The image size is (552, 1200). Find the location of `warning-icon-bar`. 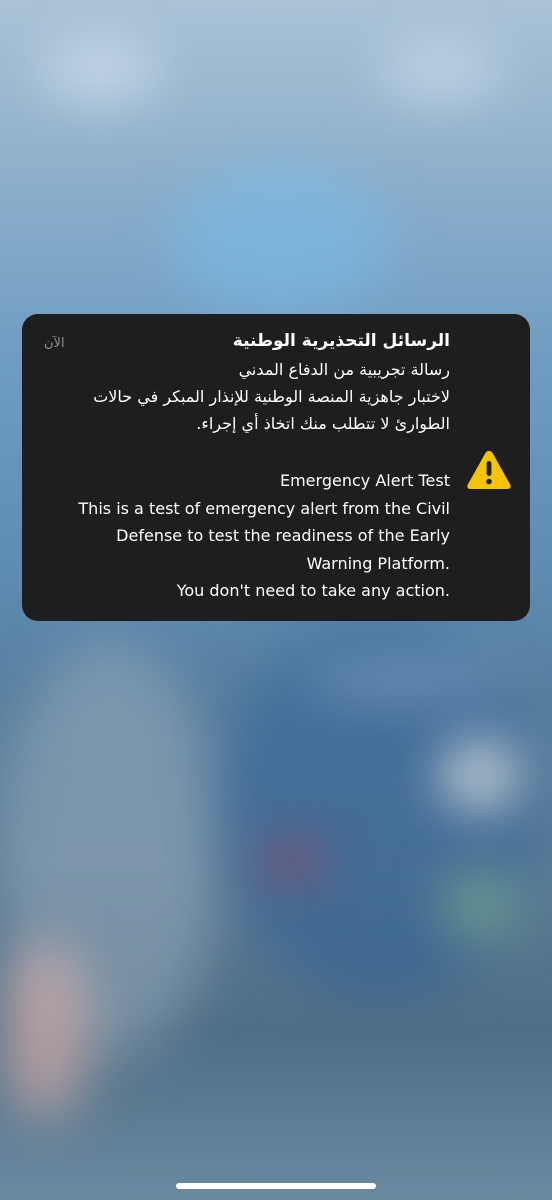

warning-icon-bar is located at coordinates (489, 468).